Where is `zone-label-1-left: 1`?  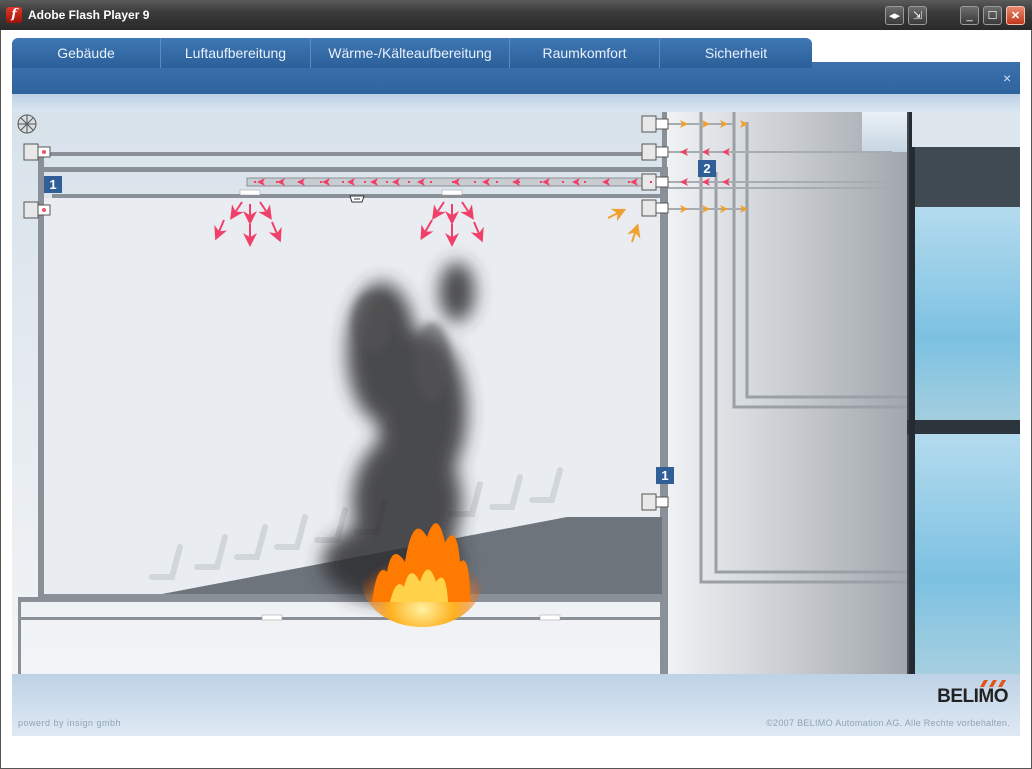
zone-label-1-left: 1 is located at coordinates (53, 184).